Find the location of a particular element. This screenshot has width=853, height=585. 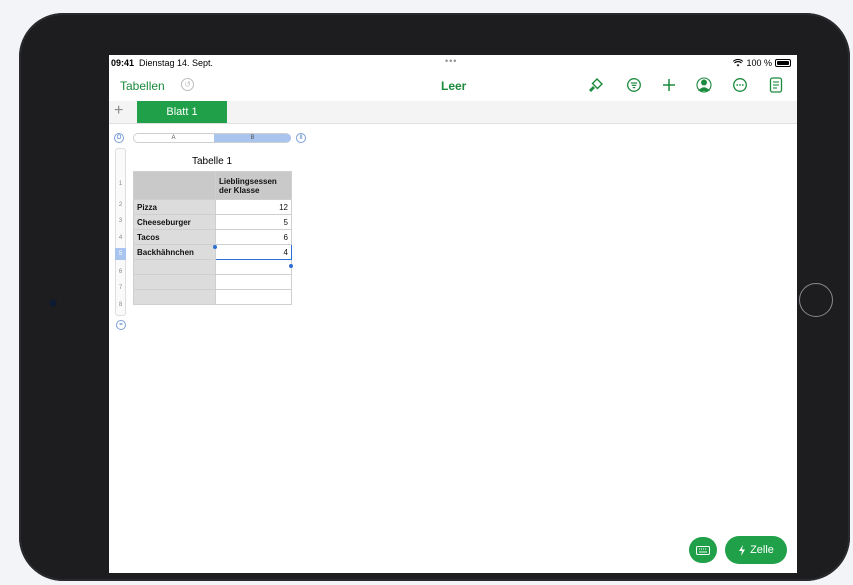

keyboard-button is located at coordinates (703, 550).